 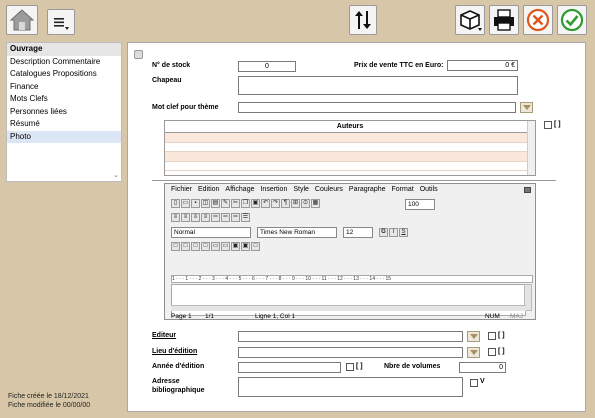 I want to click on spacing-3-icon: ═, so click(x=235, y=217).